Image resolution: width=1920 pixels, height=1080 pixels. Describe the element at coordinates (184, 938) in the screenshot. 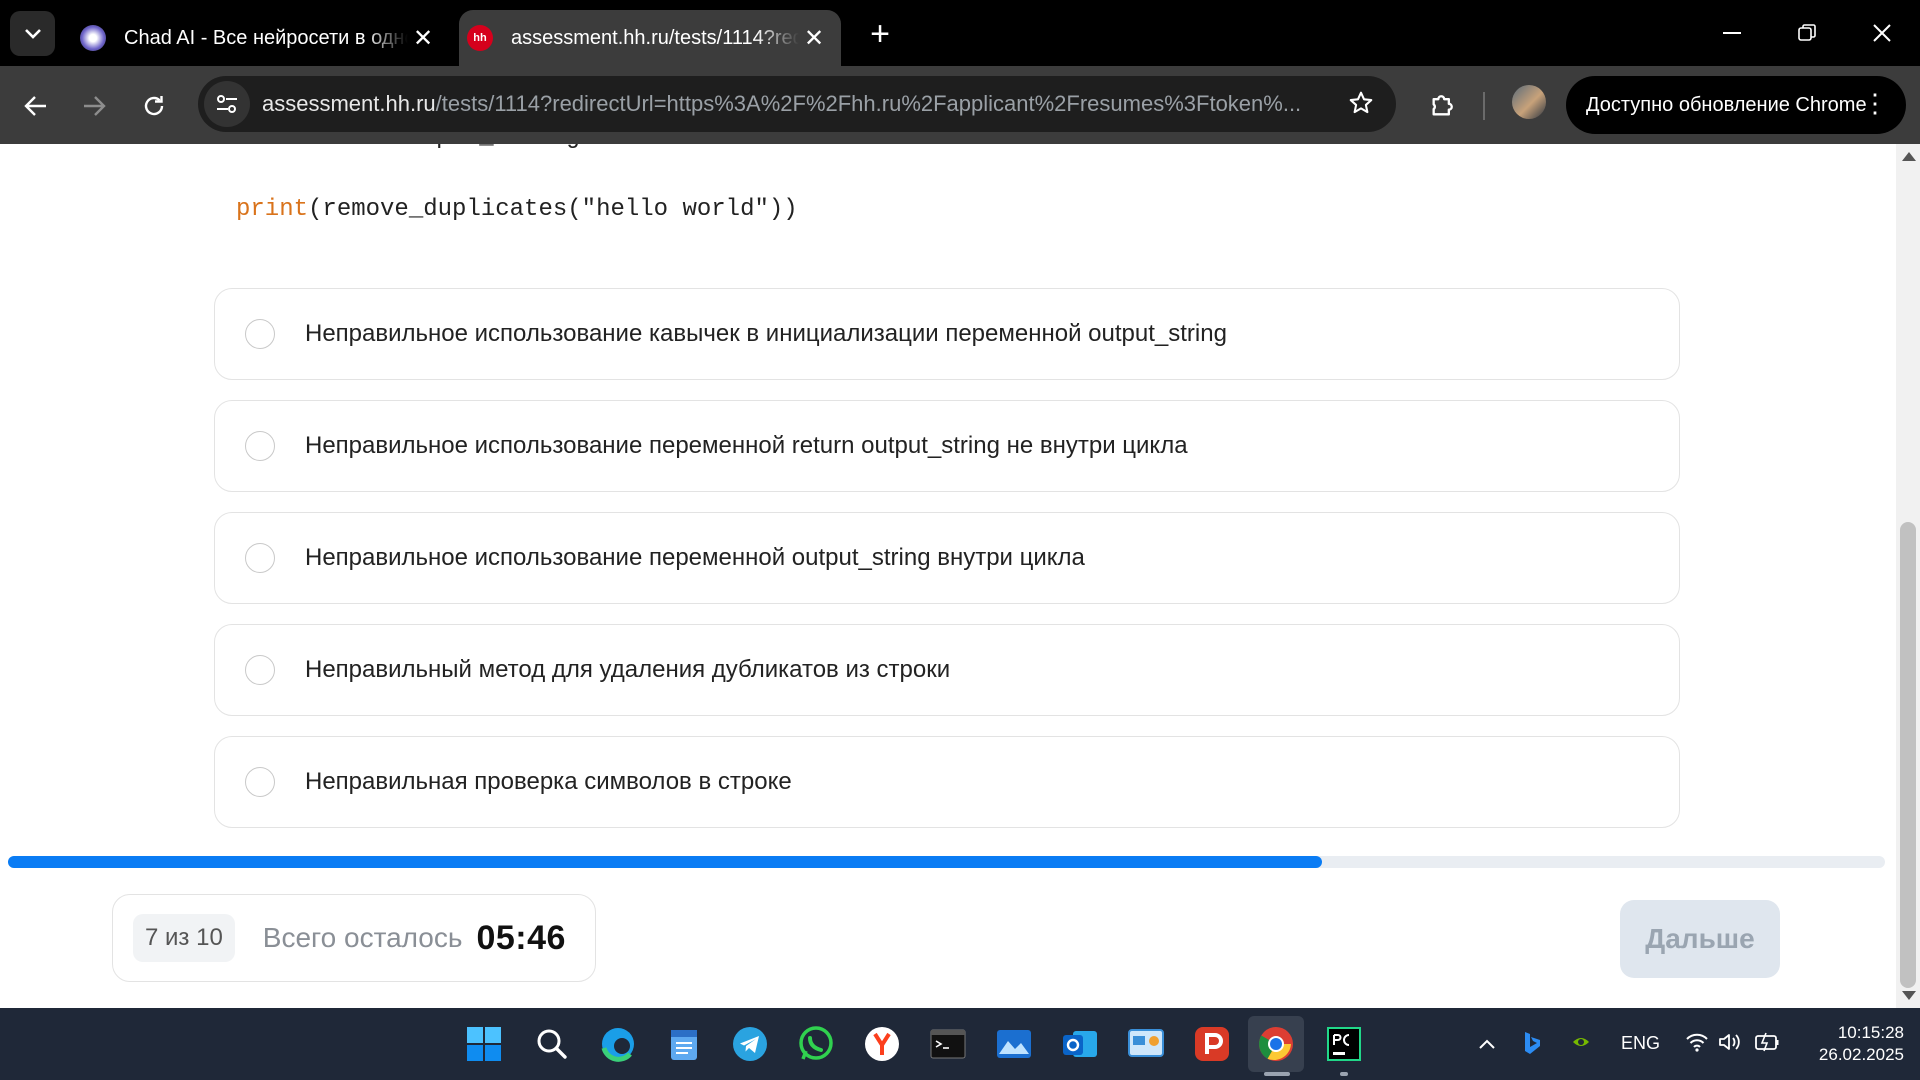

I see `question-counter: 7 из 10` at that location.